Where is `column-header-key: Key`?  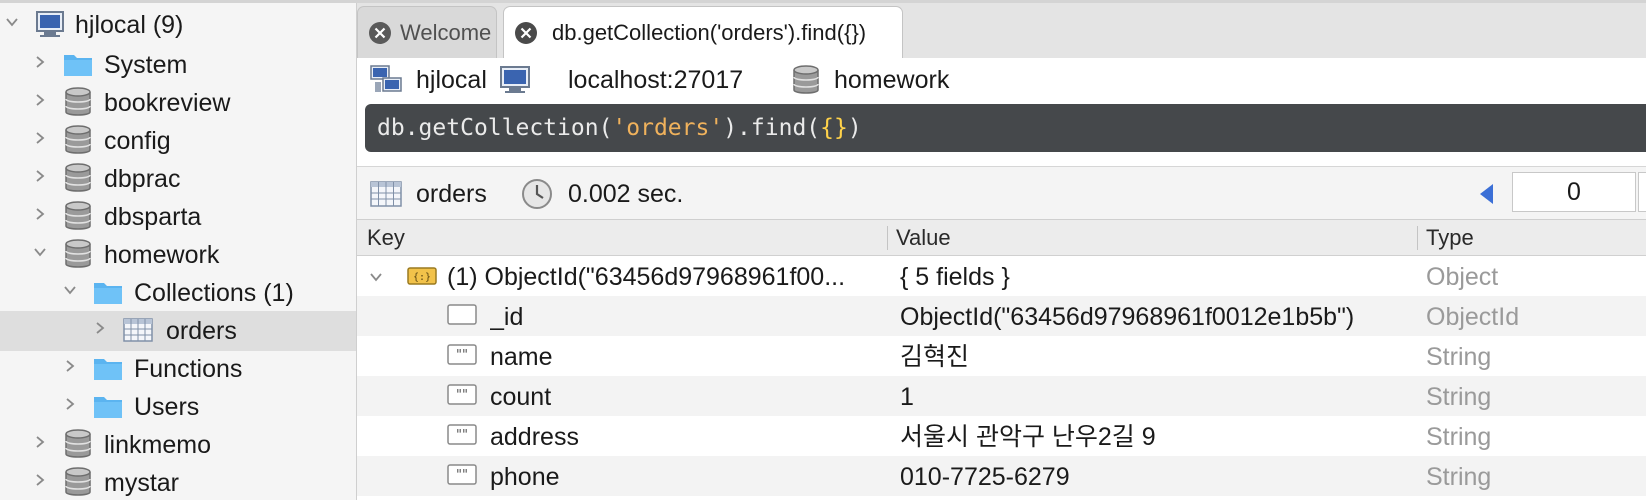 column-header-key: Key is located at coordinates (386, 238).